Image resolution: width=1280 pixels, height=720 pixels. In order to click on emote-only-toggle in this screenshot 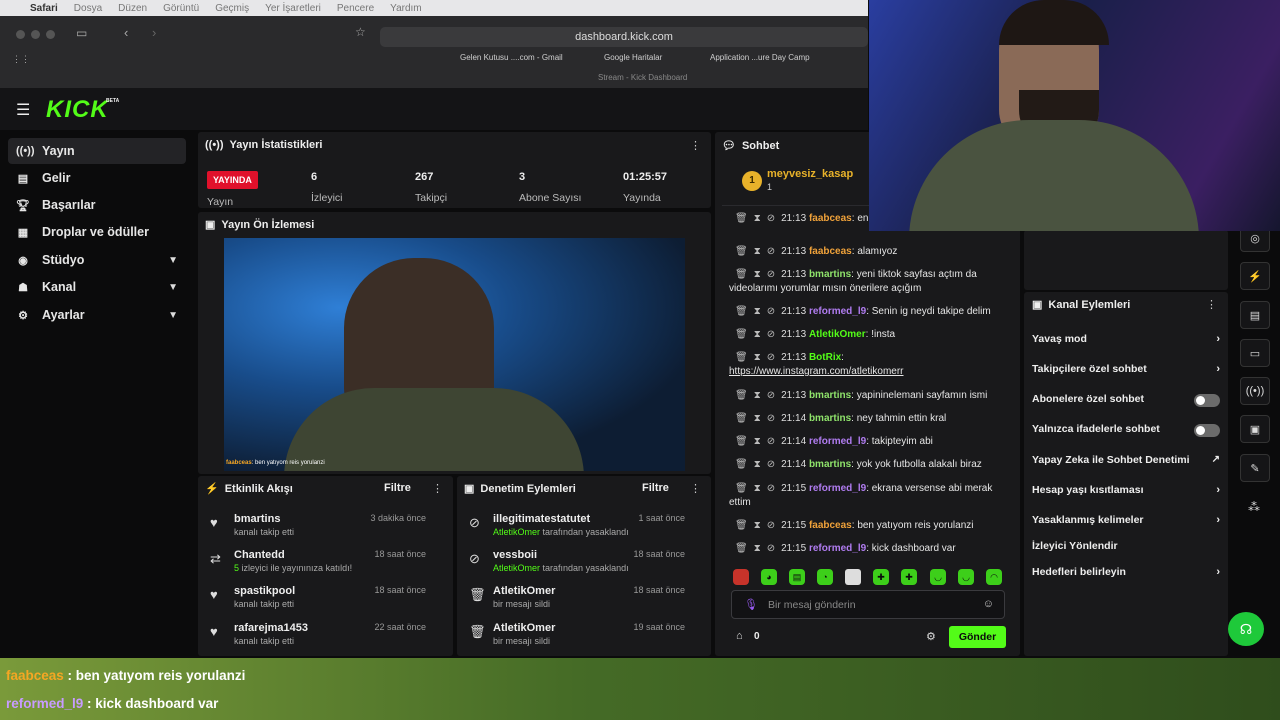, I will do `click(1207, 430)`.